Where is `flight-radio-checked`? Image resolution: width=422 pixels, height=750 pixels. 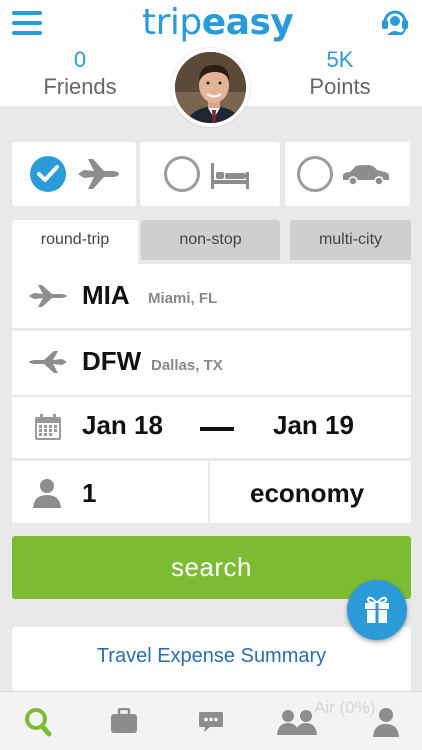 flight-radio-checked is located at coordinates (48, 174).